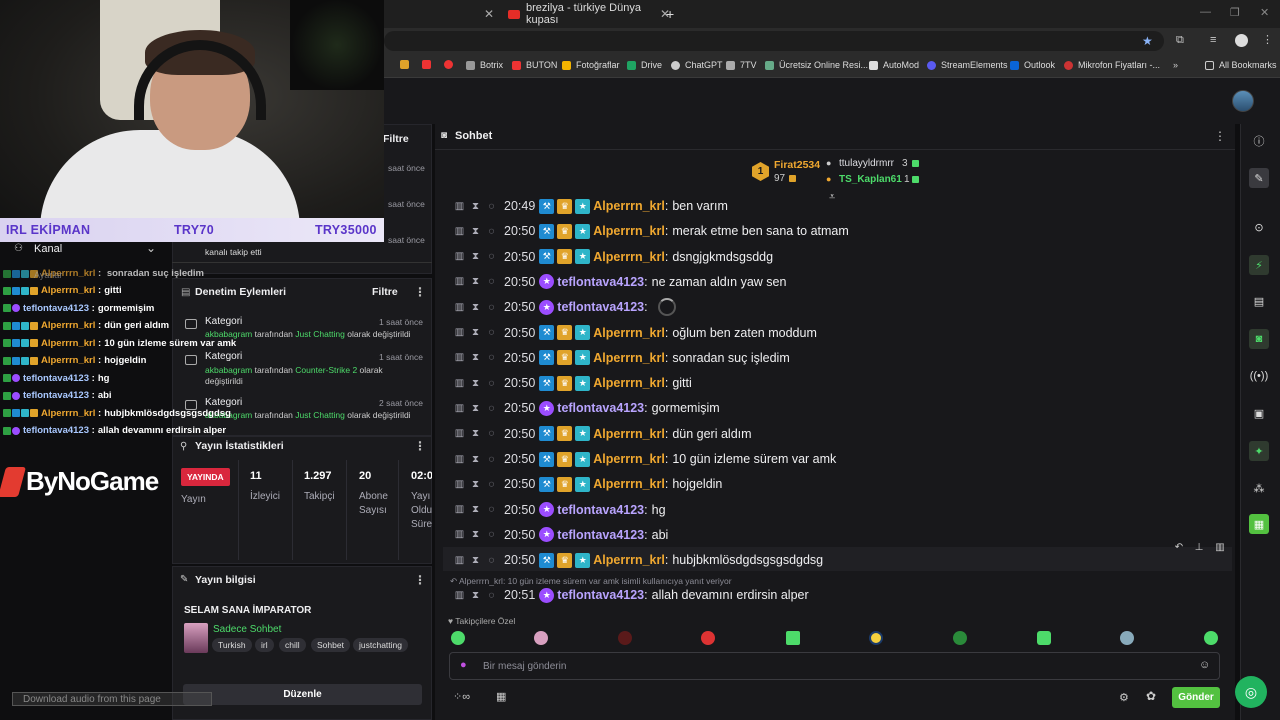 The width and height of the screenshot is (1280, 720). What do you see at coordinates (1147, 41) in the screenshot?
I see `bookmark-star-icon: ★` at bounding box center [1147, 41].